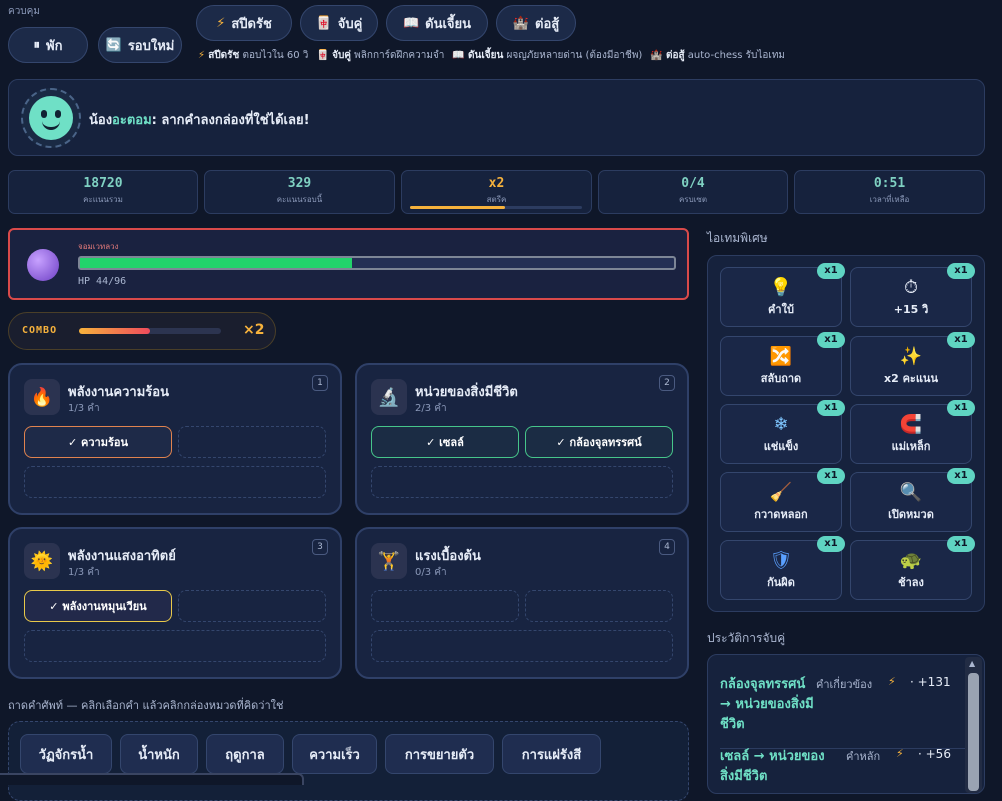  Describe the element at coordinates (98, 246) in the screenshot. I see `boss-name: จอมเวทลวง` at that location.